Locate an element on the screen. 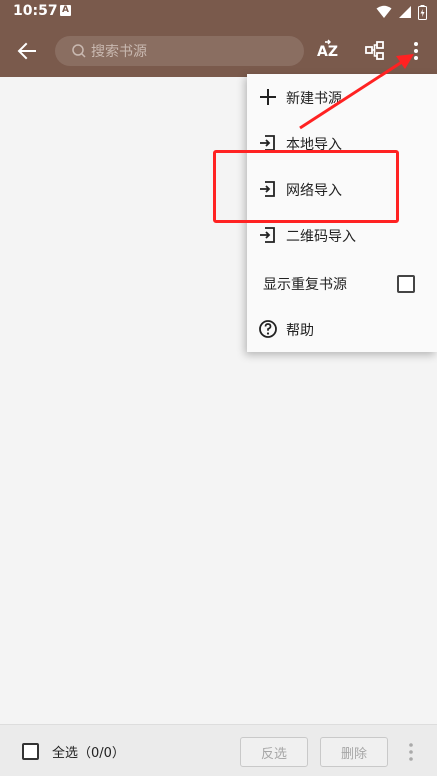 The image size is (437, 776). select-all-checkbox is located at coordinates (30, 751).